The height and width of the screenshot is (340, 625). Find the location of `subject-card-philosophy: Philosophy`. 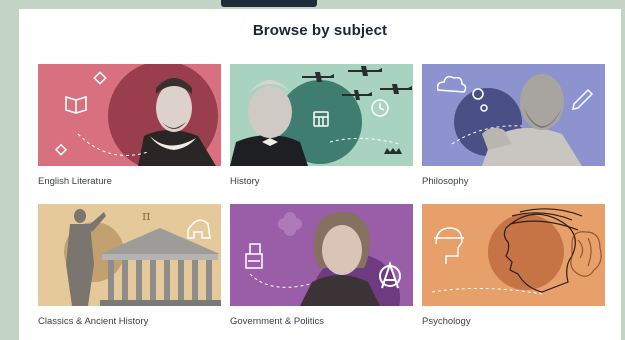

subject-card-philosophy: Philosophy is located at coordinates (513, 125).